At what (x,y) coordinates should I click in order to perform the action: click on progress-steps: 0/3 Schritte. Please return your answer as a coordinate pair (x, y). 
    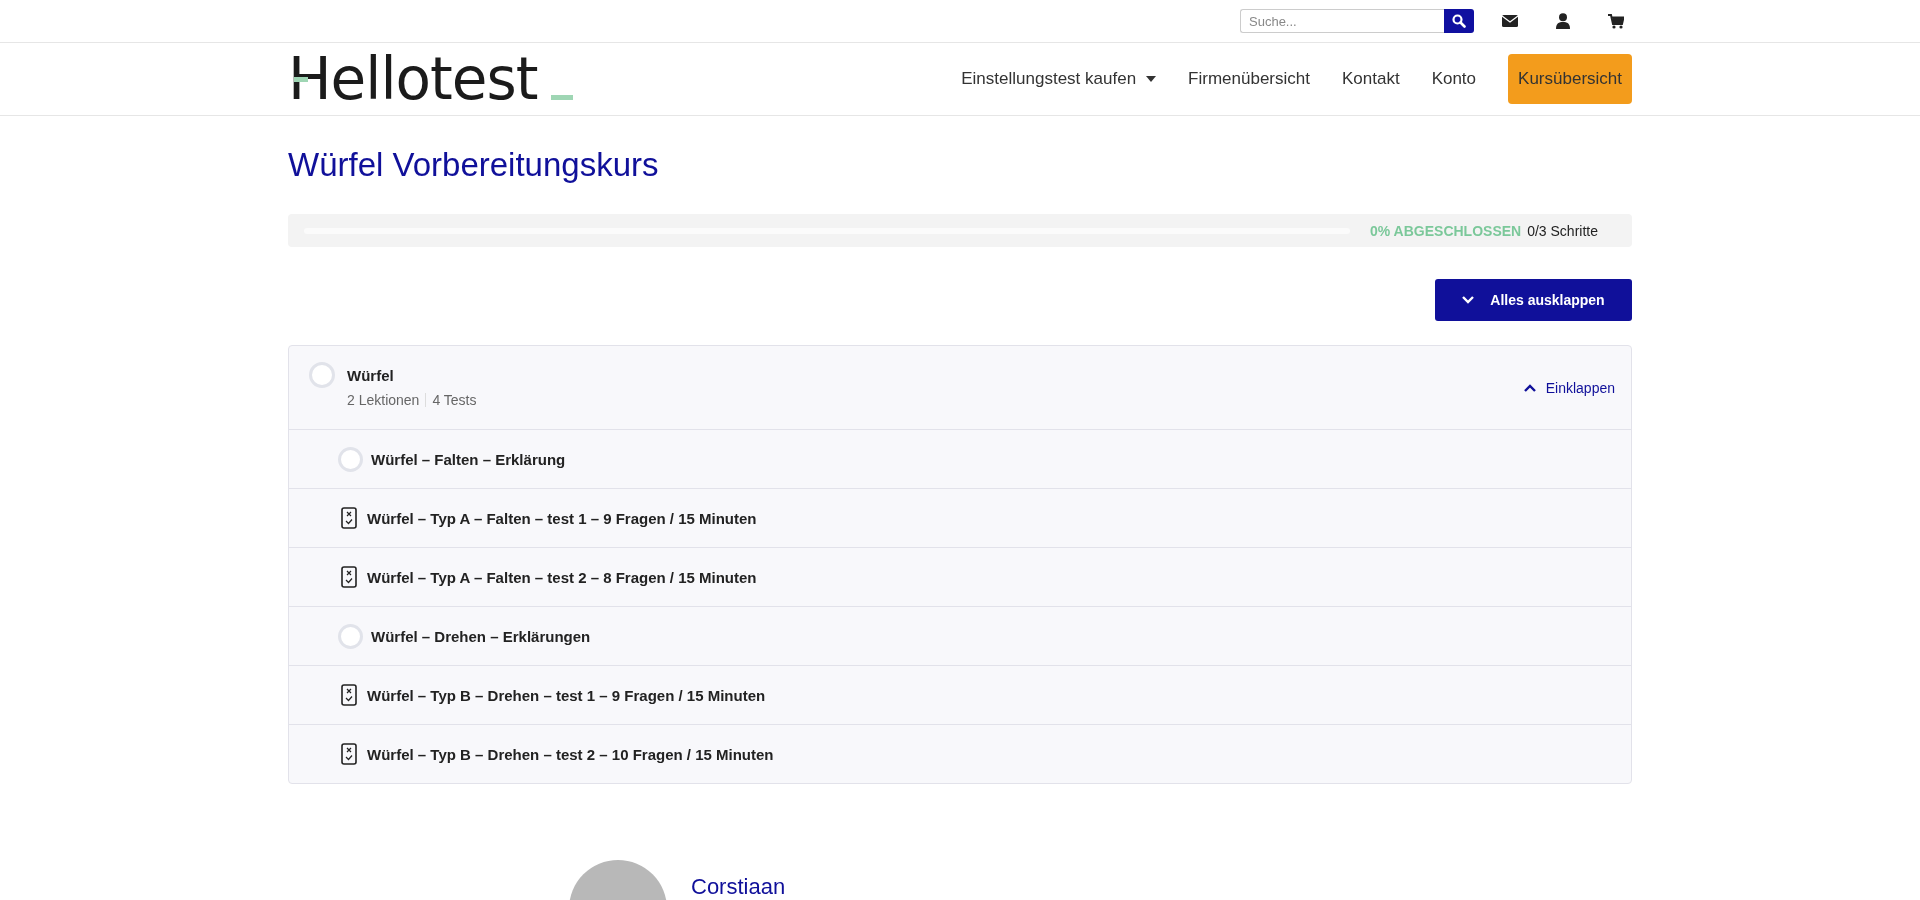
    Looking at the image, I should click on (1562, 230).